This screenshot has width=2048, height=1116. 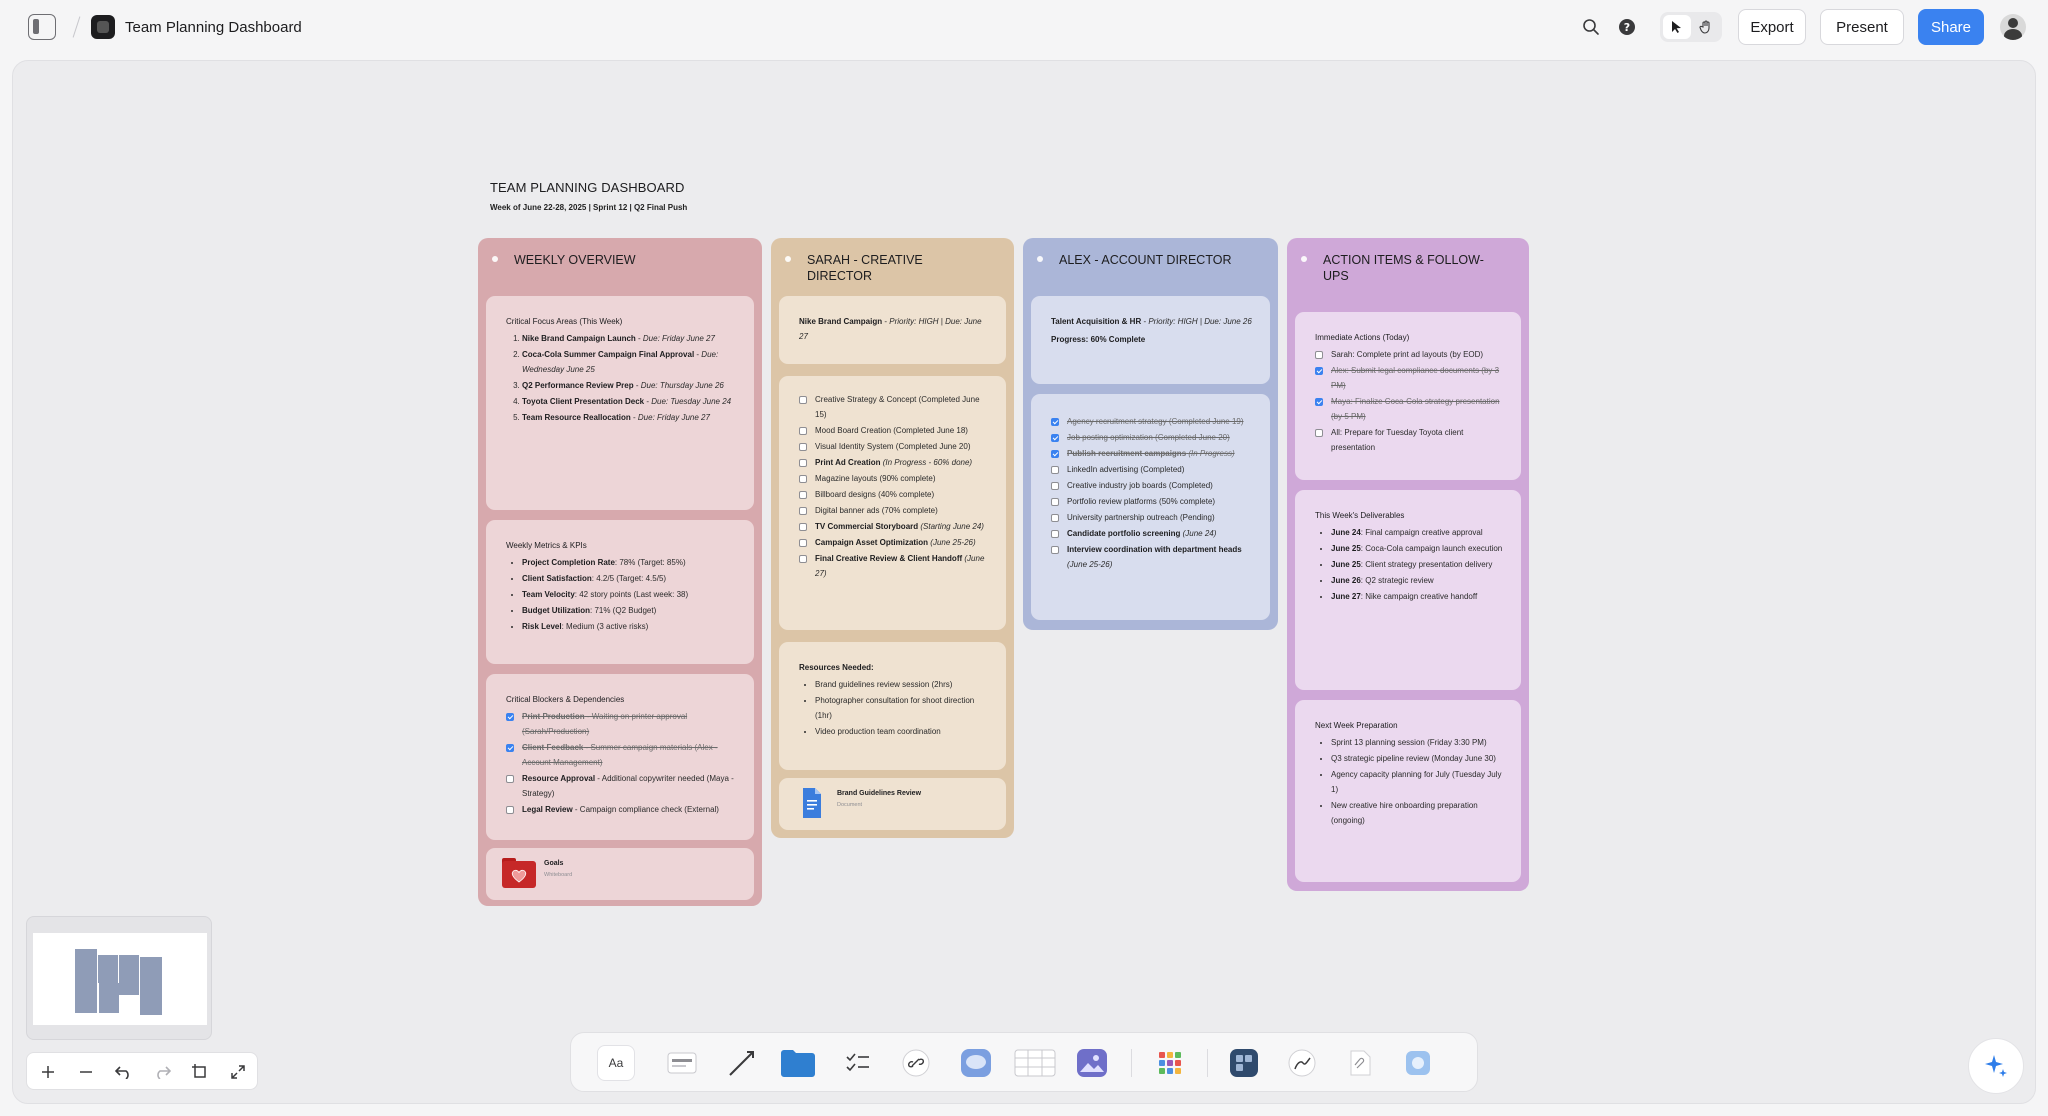 I want to click on arrow-line-icon, so click(x=742, y=1063).